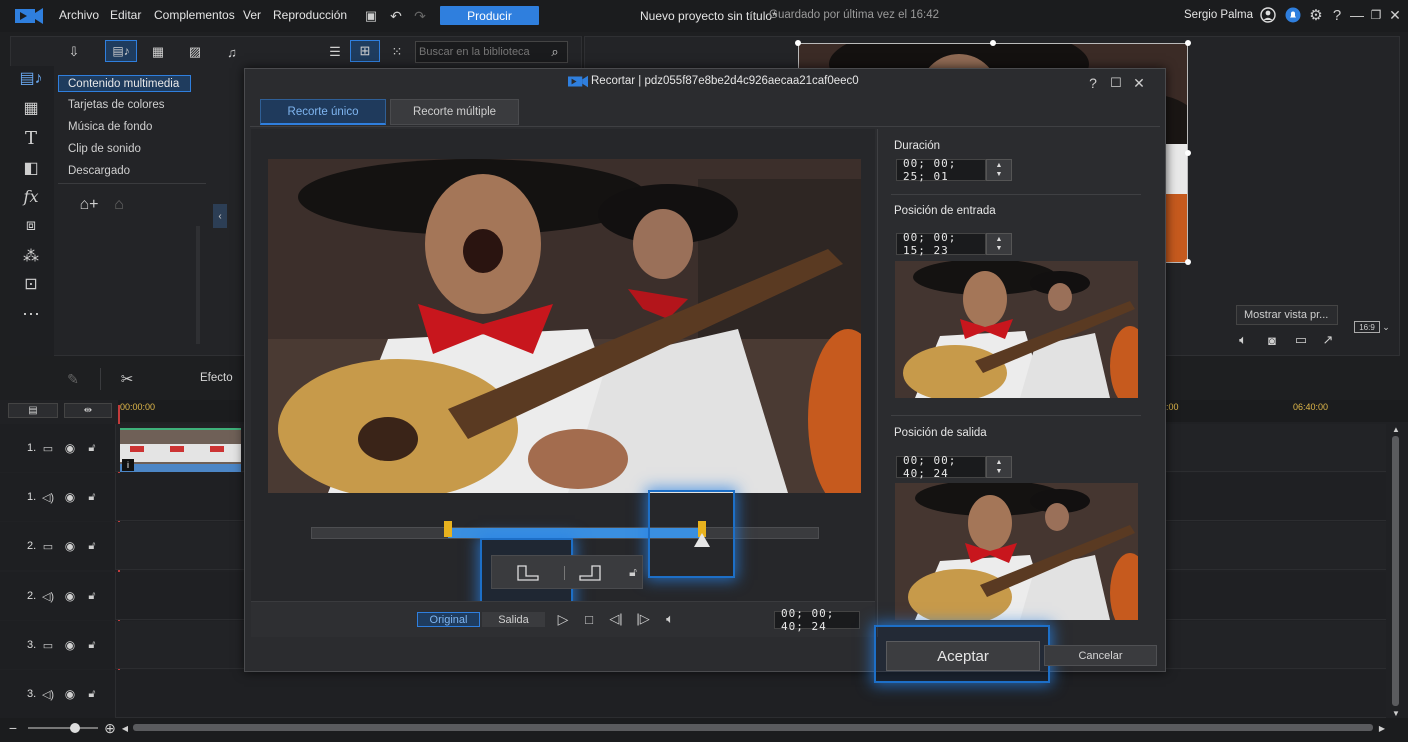  I want to click on mark-out-button, so click(590, 573).